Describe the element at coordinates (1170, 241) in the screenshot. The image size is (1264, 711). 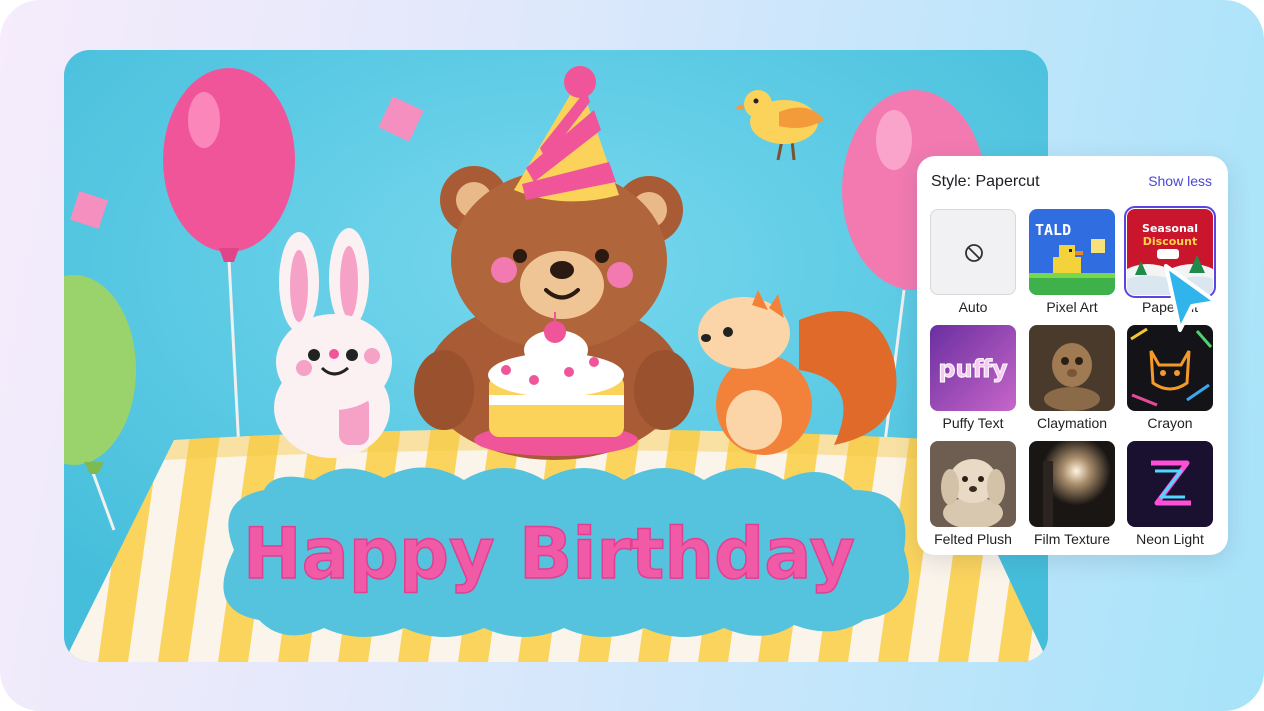
I see `svg-text: Discount` at that location.